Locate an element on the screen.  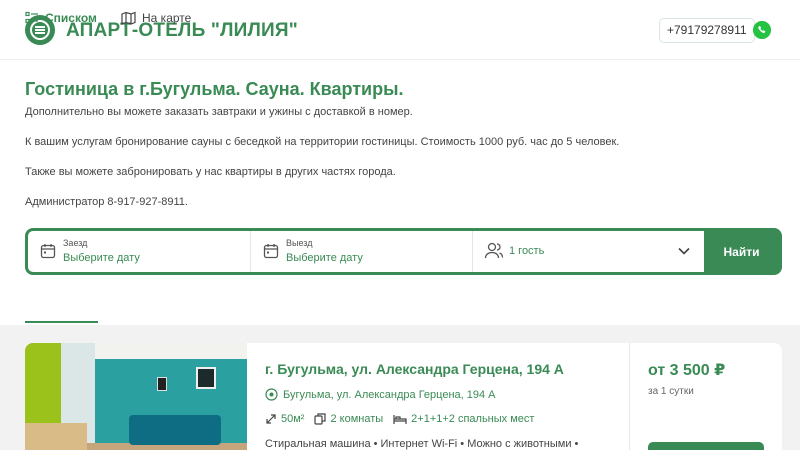
resize-arrows-icon is located at coordinates (271, 419).